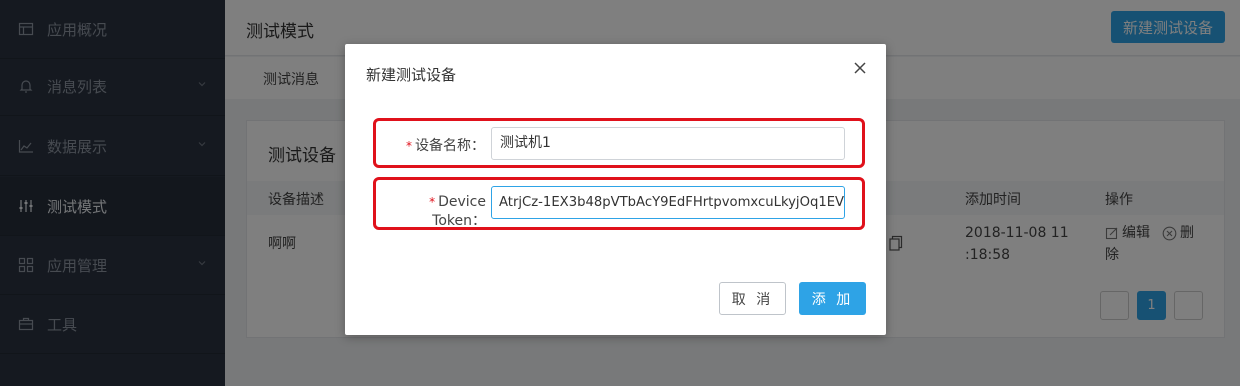  I want to click on device-token-label: * Device Token：, so click(431, 212).